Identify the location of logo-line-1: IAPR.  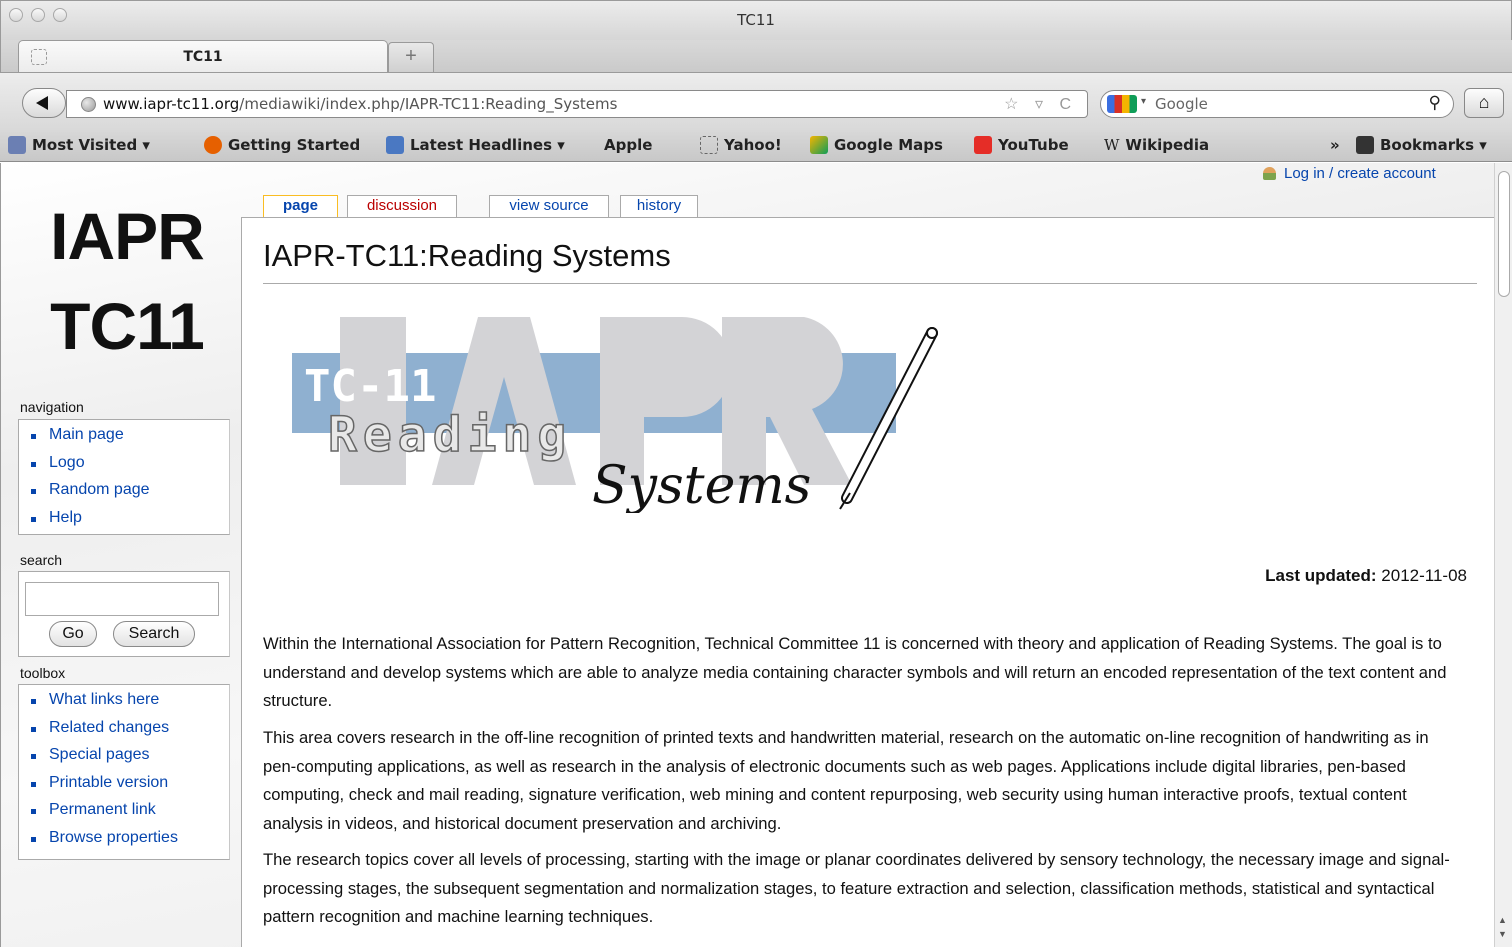
(127, 236).